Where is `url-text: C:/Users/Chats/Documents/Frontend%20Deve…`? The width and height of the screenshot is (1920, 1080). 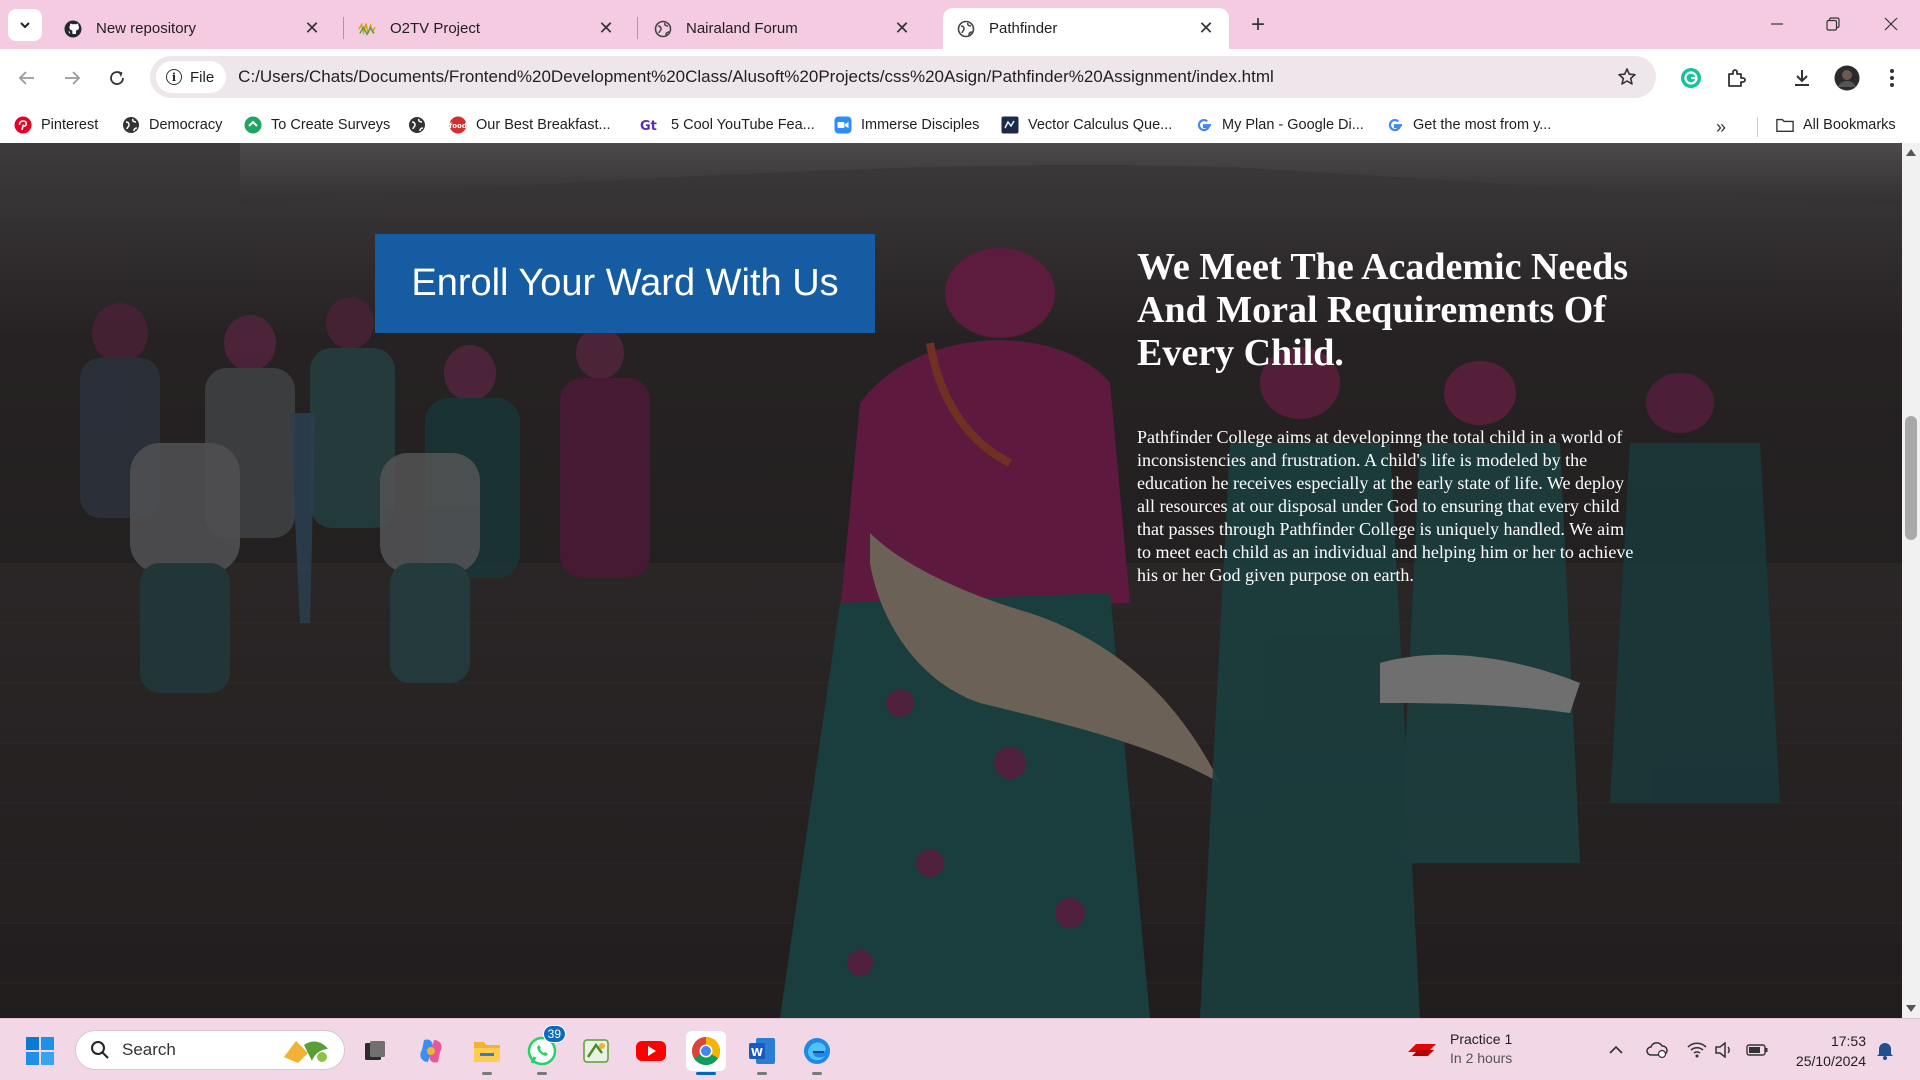
url-text: C:/Users/Chats/Documents/Frontend%20Deve… is located at coordinates (925, 77).